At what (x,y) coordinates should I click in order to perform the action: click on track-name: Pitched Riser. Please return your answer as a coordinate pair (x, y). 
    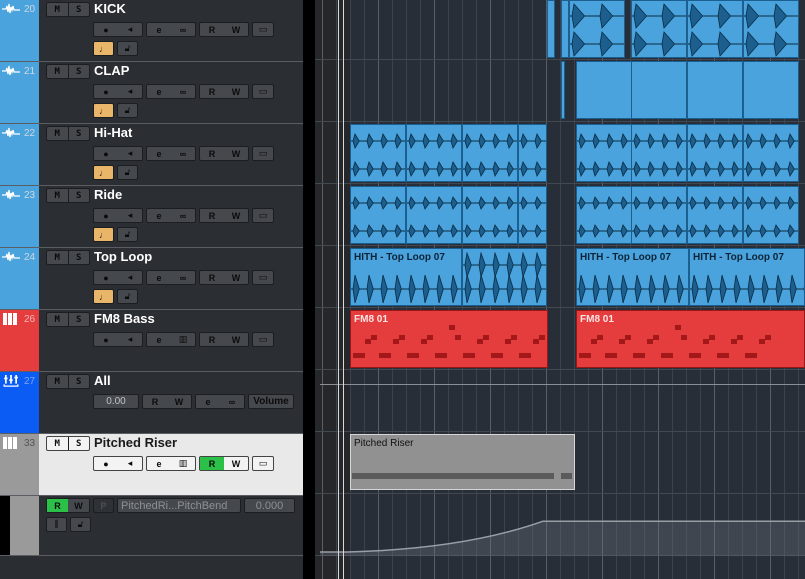
    Looking at the image, I should click on (135, 442).